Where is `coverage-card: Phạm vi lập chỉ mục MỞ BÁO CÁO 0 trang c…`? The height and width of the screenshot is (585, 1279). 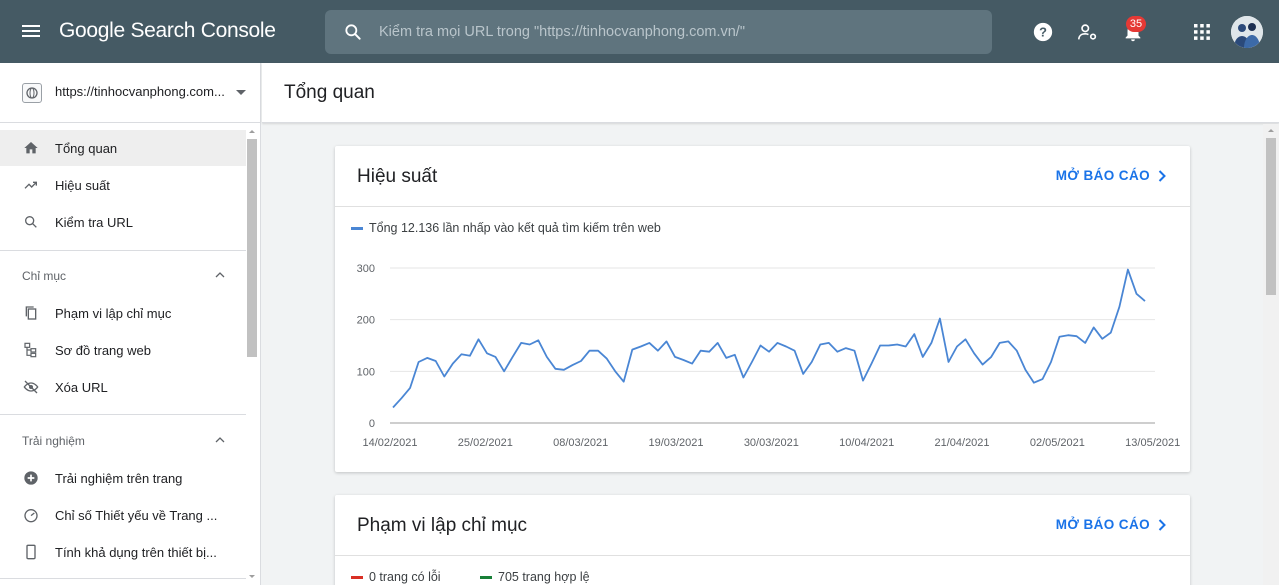
coverage-card: Phạm vi lập chỉ mục MỞ BÁO CÁO 0 trang c… is located at coordinates (762, 540).